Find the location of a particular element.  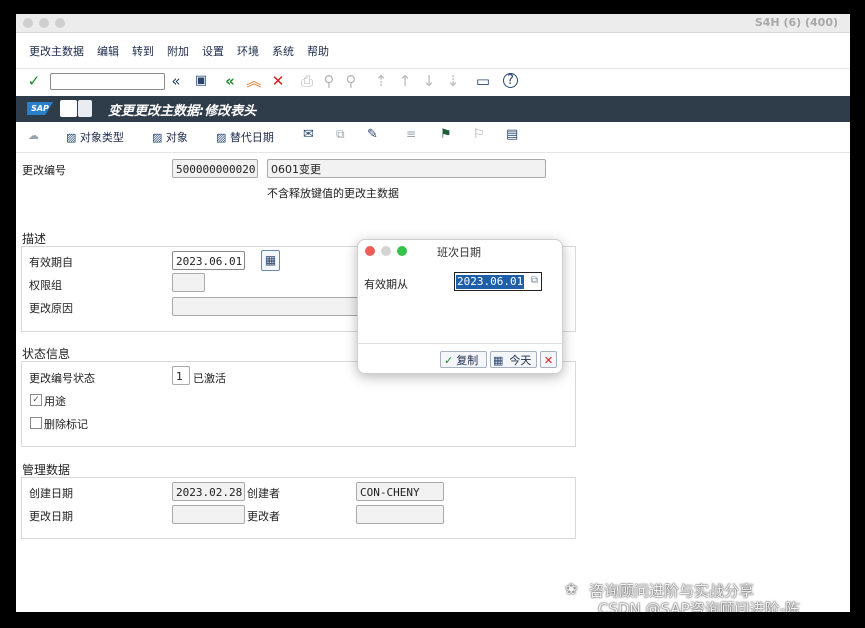

page-title: 变更更改主数据:修改表头 is located at coordinates (182, 111).